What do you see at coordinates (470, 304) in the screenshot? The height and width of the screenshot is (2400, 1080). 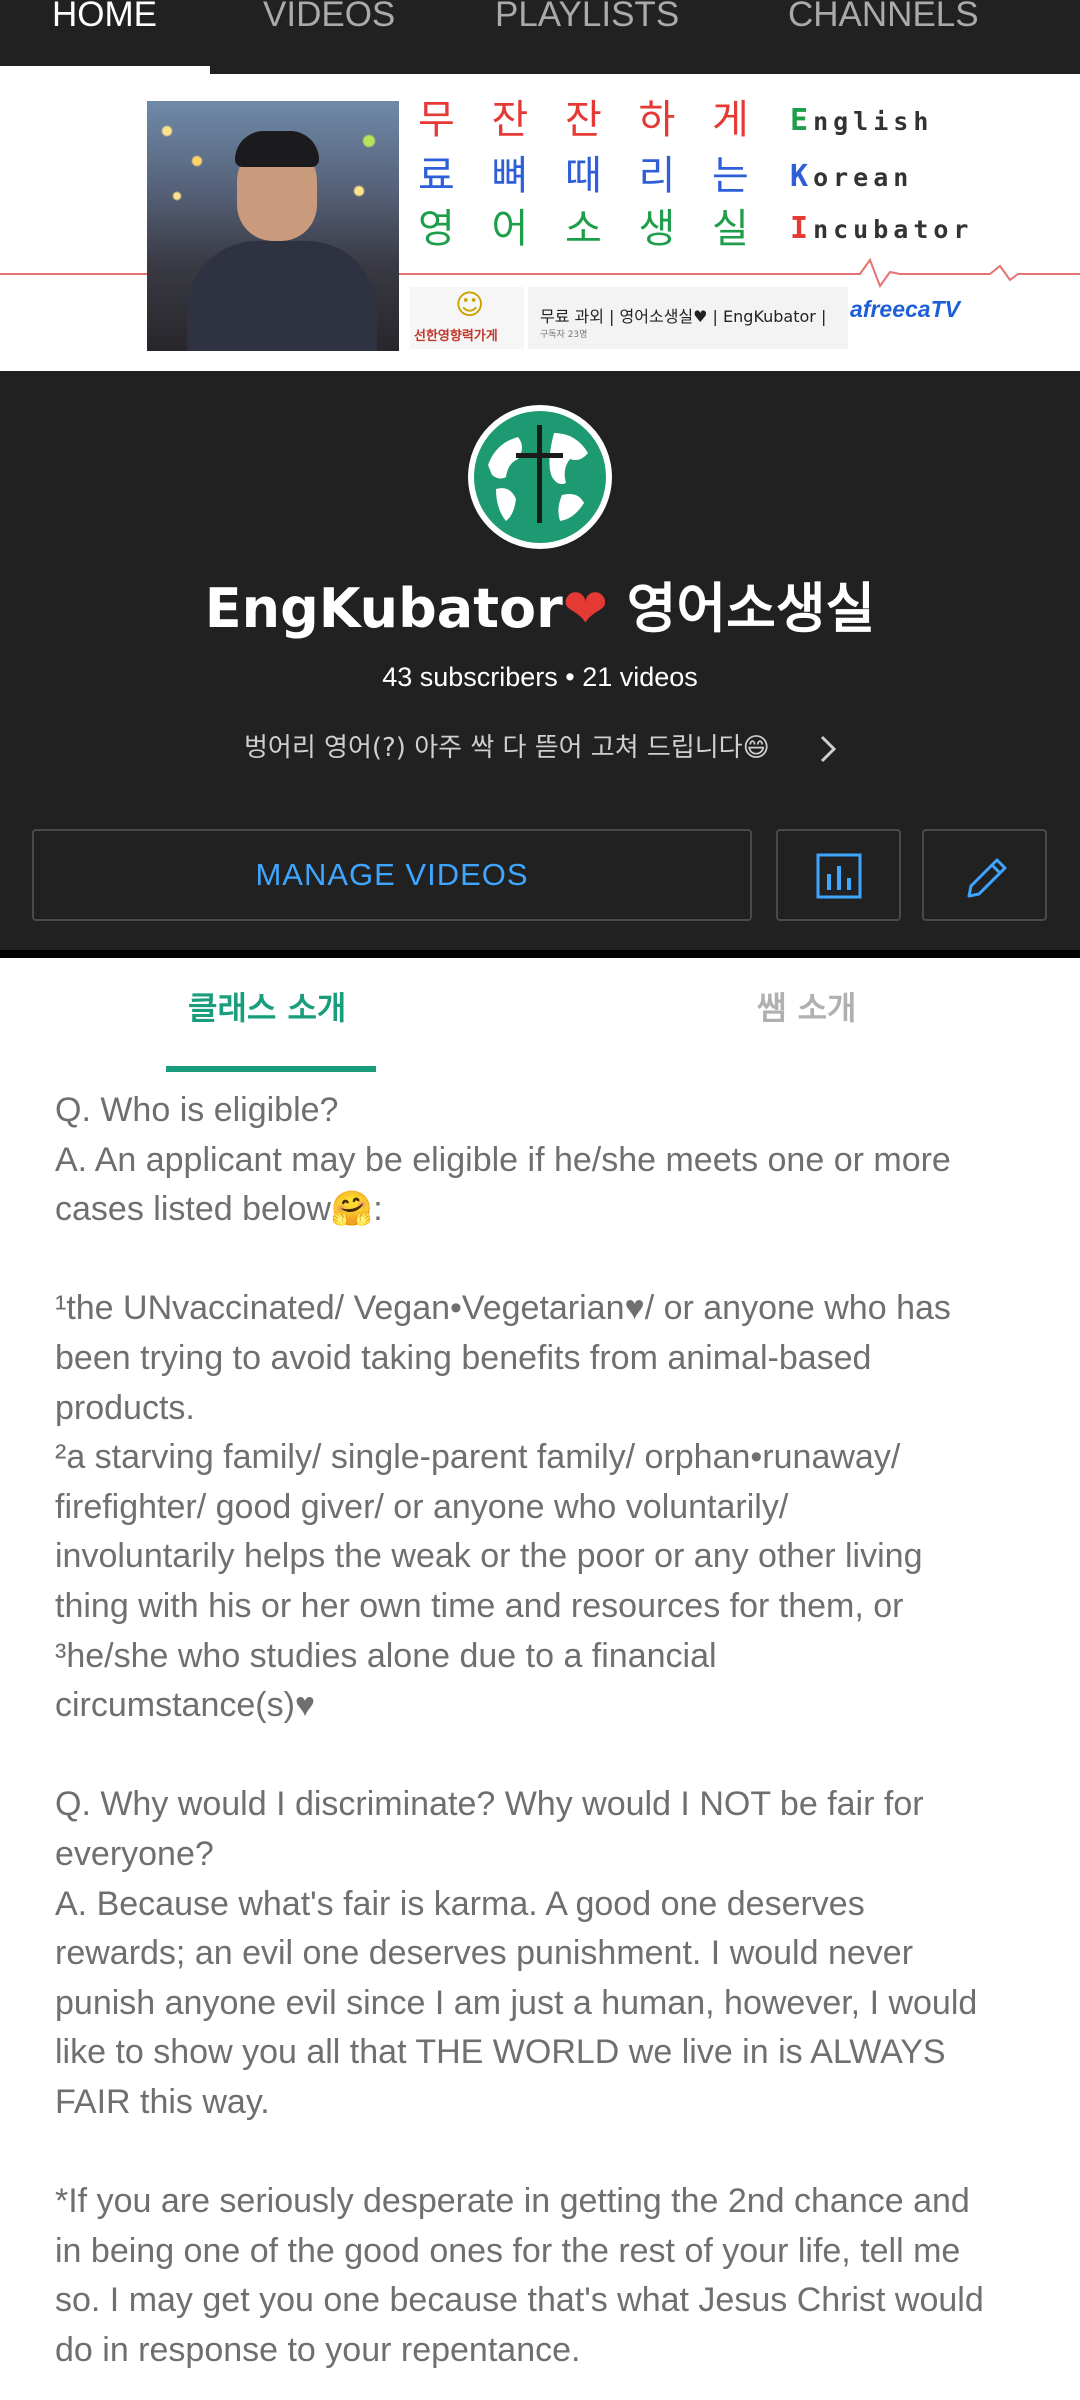 I see `smiley-icon: ☺` at bounding box center [470, 304].